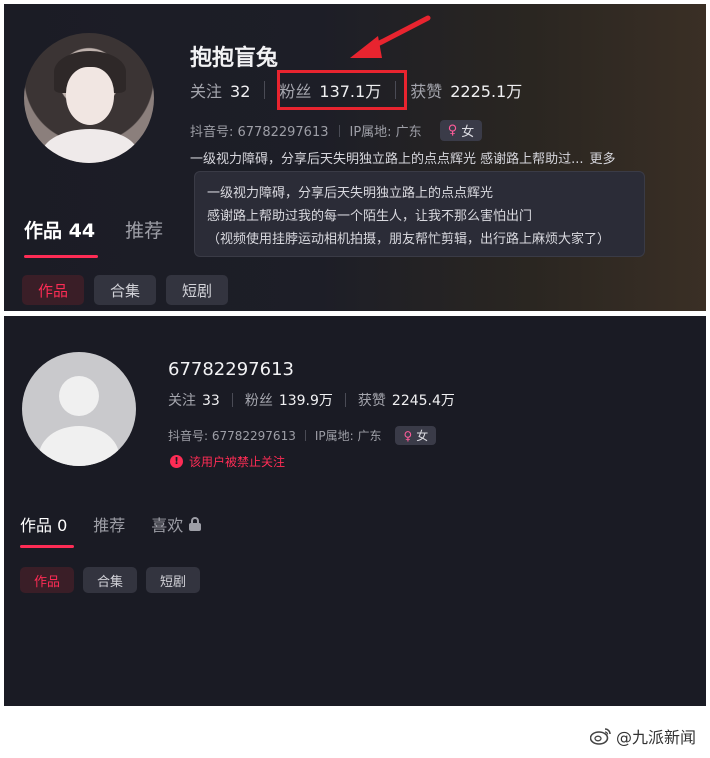 This screenshot has height=758, width=710. Describe the element at coordinates (234, 58) in the screenshot. I see `profile-name: 抱抱盲兔` at that location.